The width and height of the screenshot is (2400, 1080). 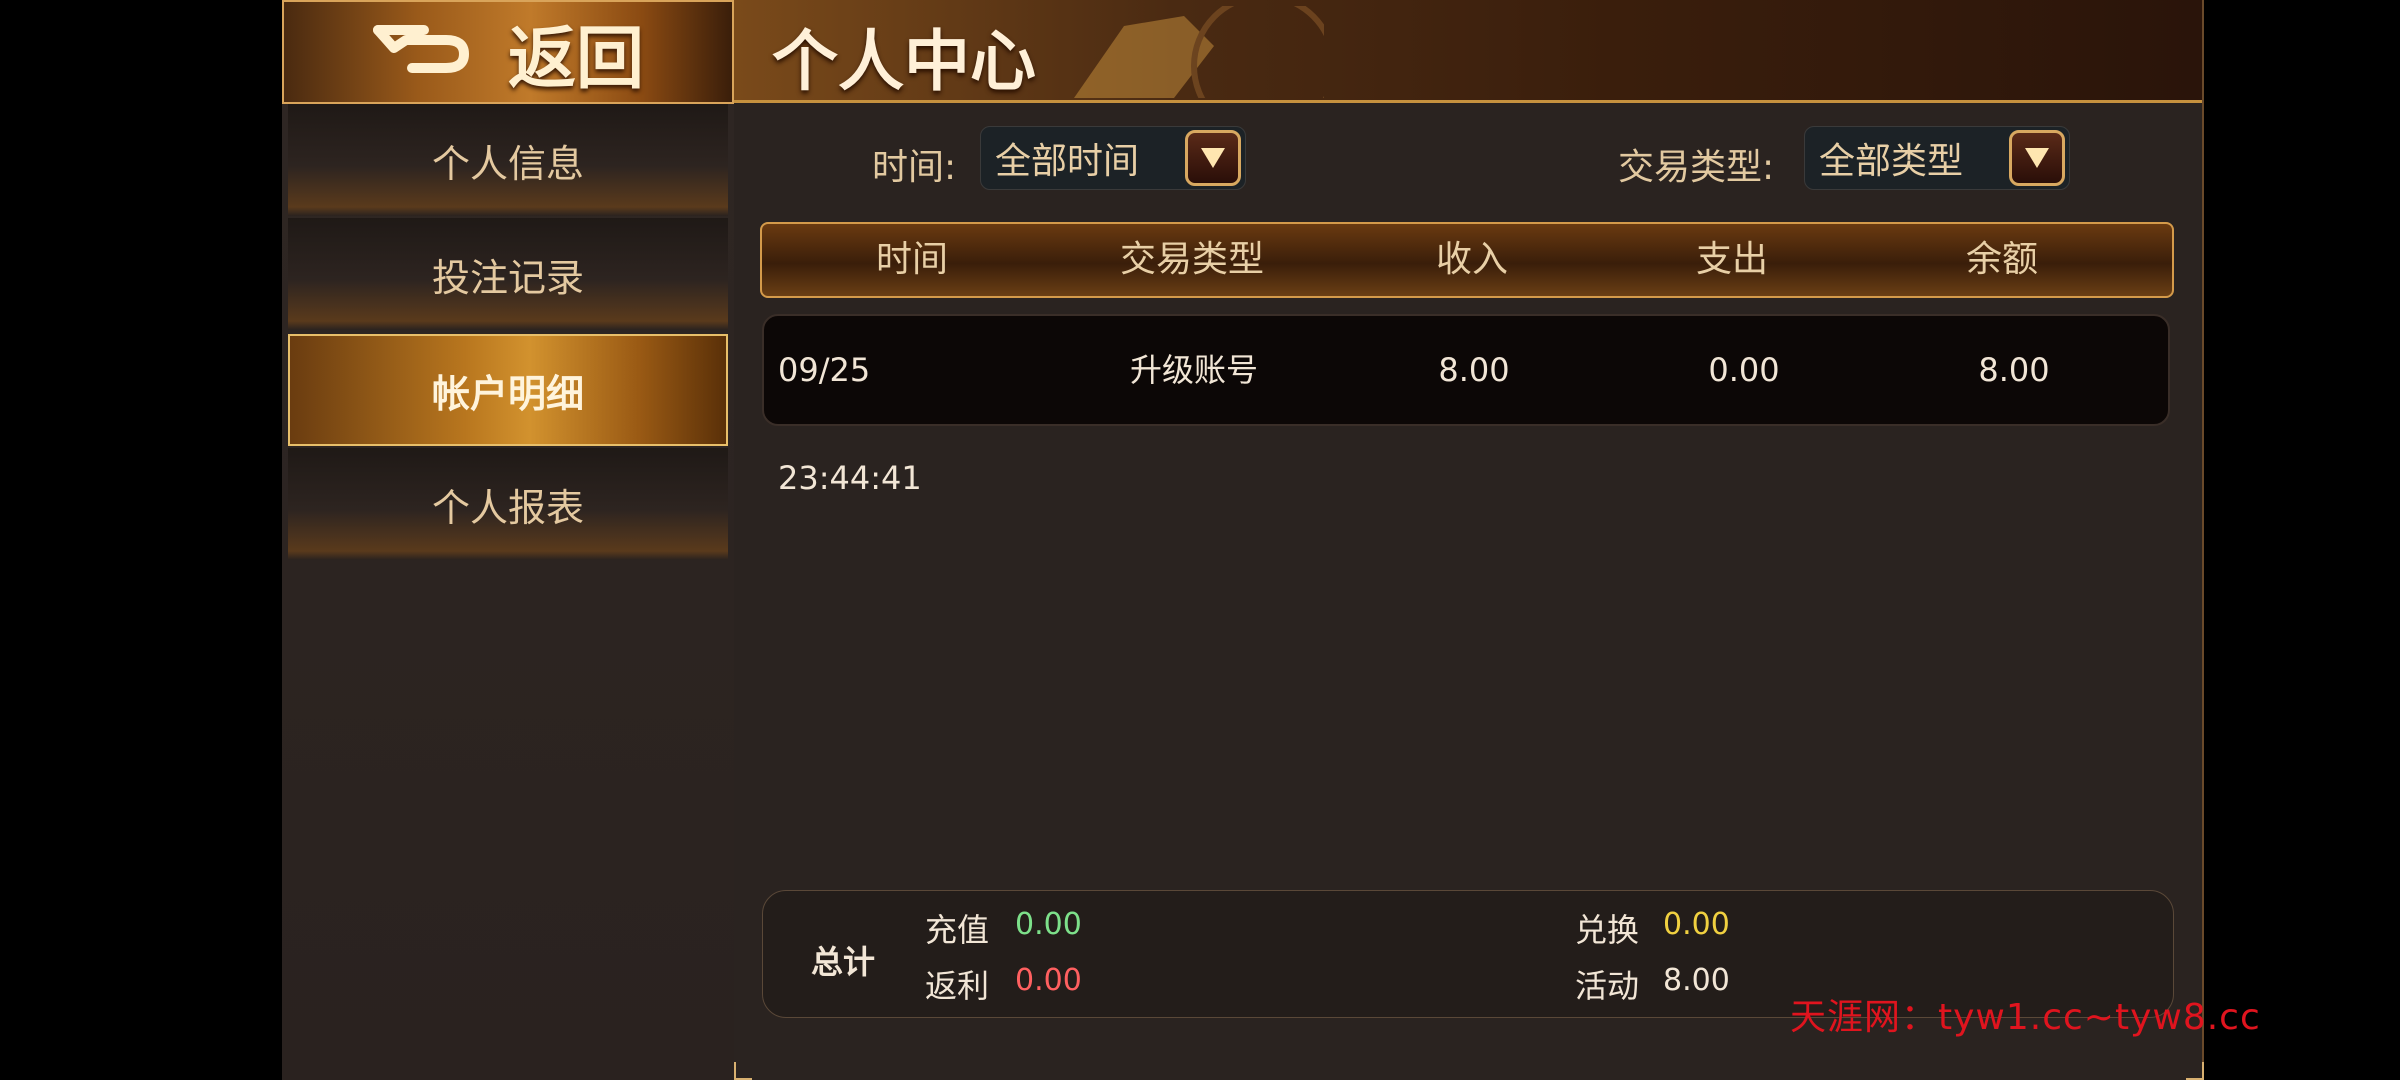 What do you see at coordinates (1193, 370) in the screenshot?
I see `cell-type: 升级账号` at bounding box center [1193, 370].